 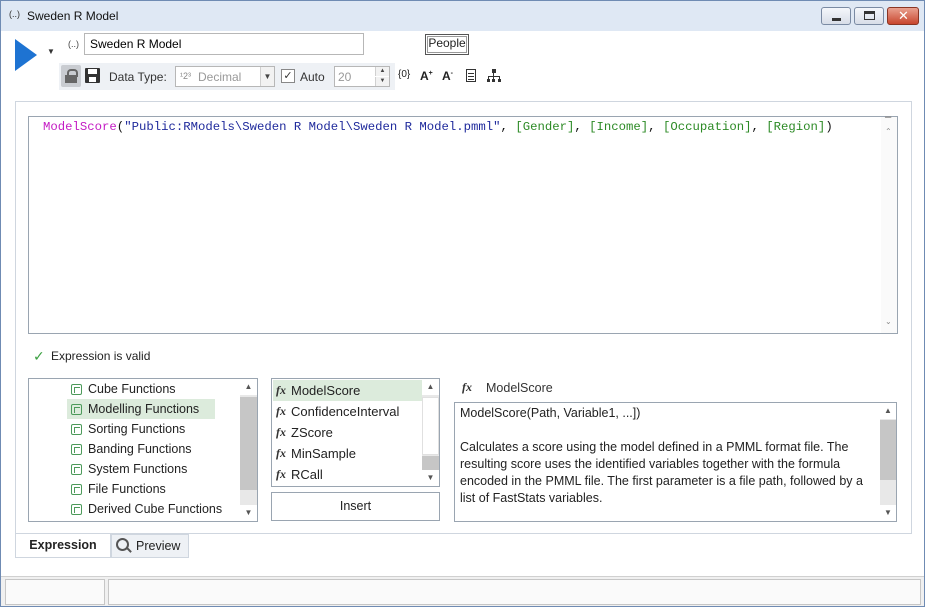 What do you see at coordinates (14, 14) in the screenshot?
I see `expression-icon: (..)` at bounding box center [14, 14].